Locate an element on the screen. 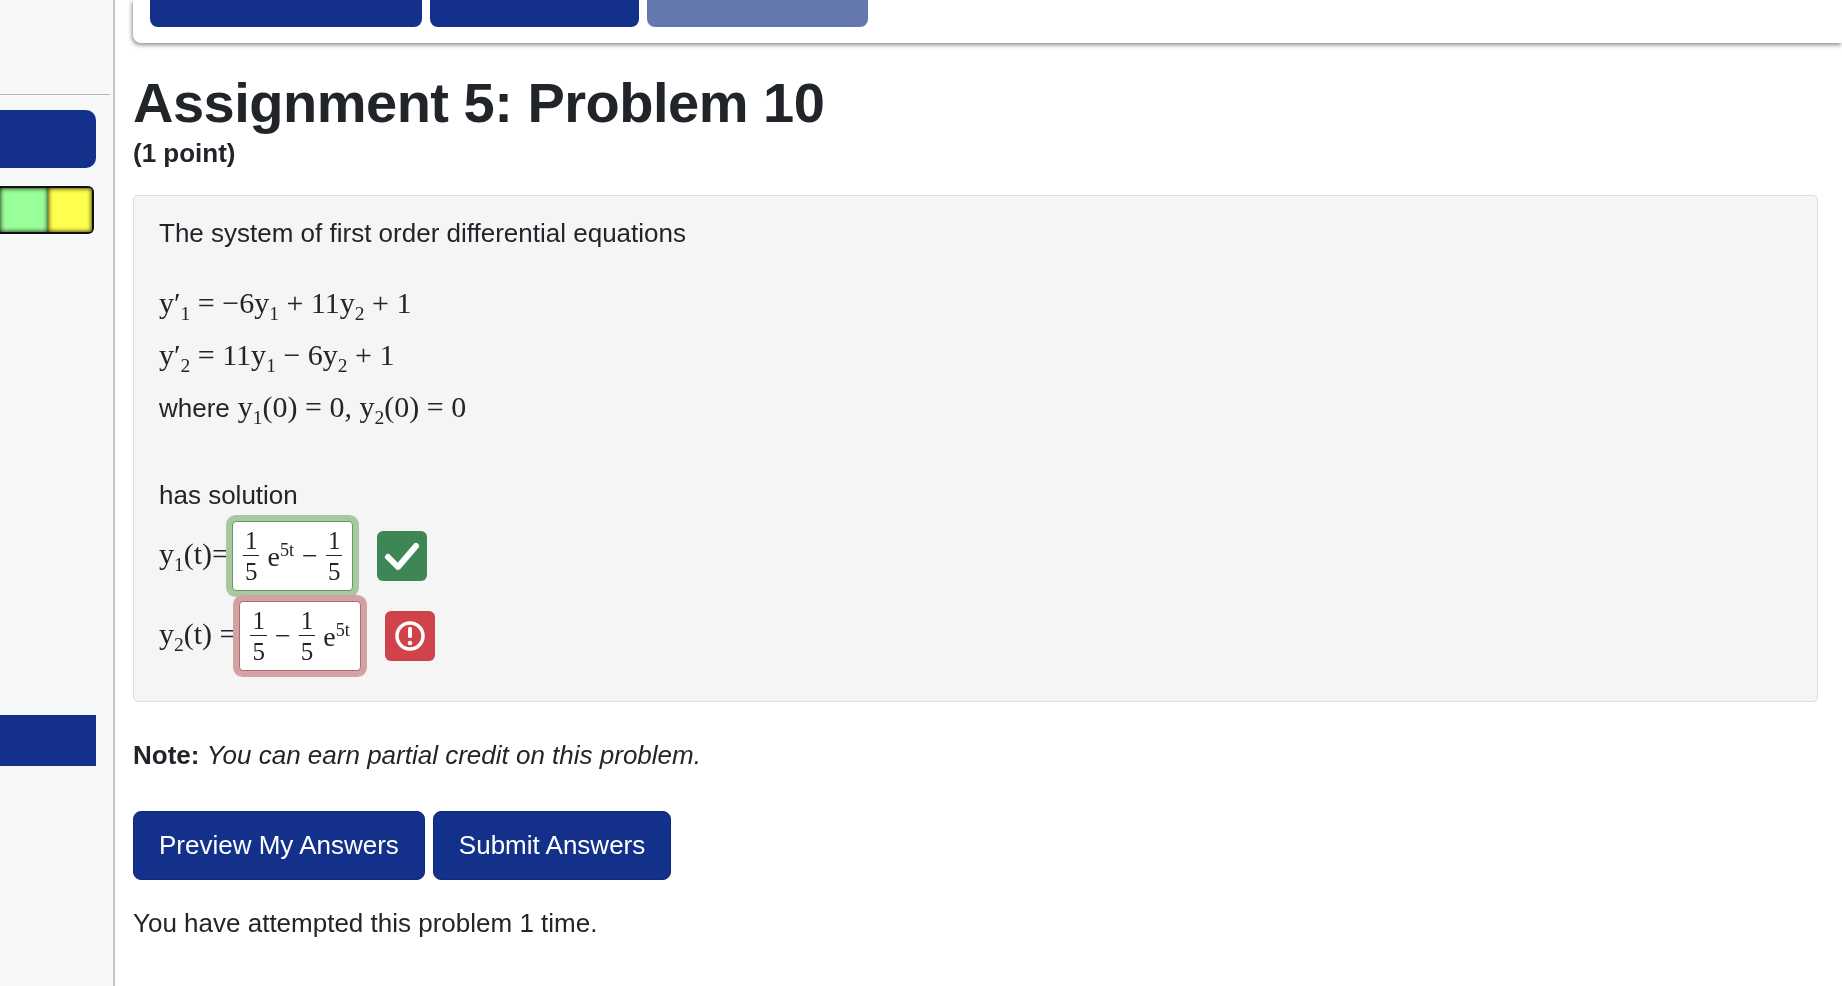 Image resolution: width=1842 pixels, height=986 pixels. equation: y$_{1}$(0) = 0, y$_{2}$(0) = 0 is located at coordinates (352, 410).